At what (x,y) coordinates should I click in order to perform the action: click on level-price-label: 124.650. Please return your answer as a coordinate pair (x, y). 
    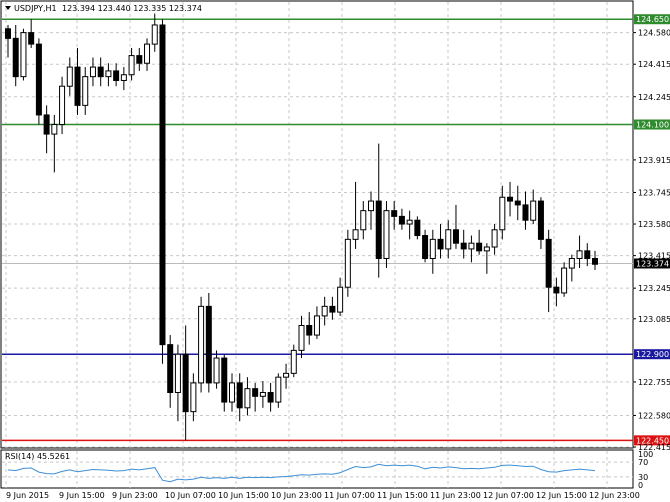
    Looking at the image, I should click on (652, 19).